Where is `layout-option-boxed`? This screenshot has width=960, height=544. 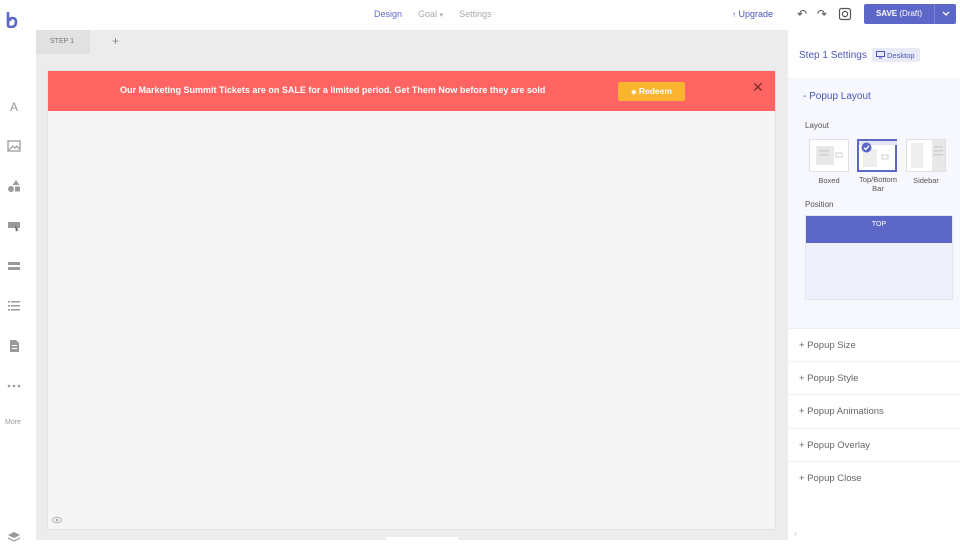
layout-option-boxed is located at coordinates (829, 155).